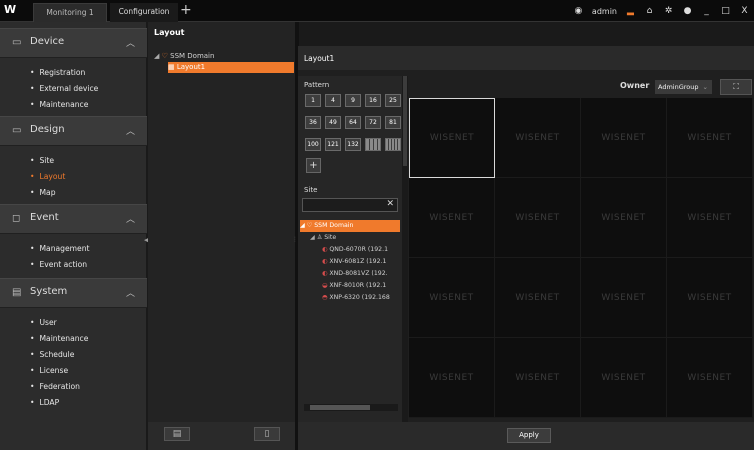 The image size is (754, 450). Describe the element at coordinates (73, 293) in the screenshot. I see `section-system: ▤ System ︿` at that location.